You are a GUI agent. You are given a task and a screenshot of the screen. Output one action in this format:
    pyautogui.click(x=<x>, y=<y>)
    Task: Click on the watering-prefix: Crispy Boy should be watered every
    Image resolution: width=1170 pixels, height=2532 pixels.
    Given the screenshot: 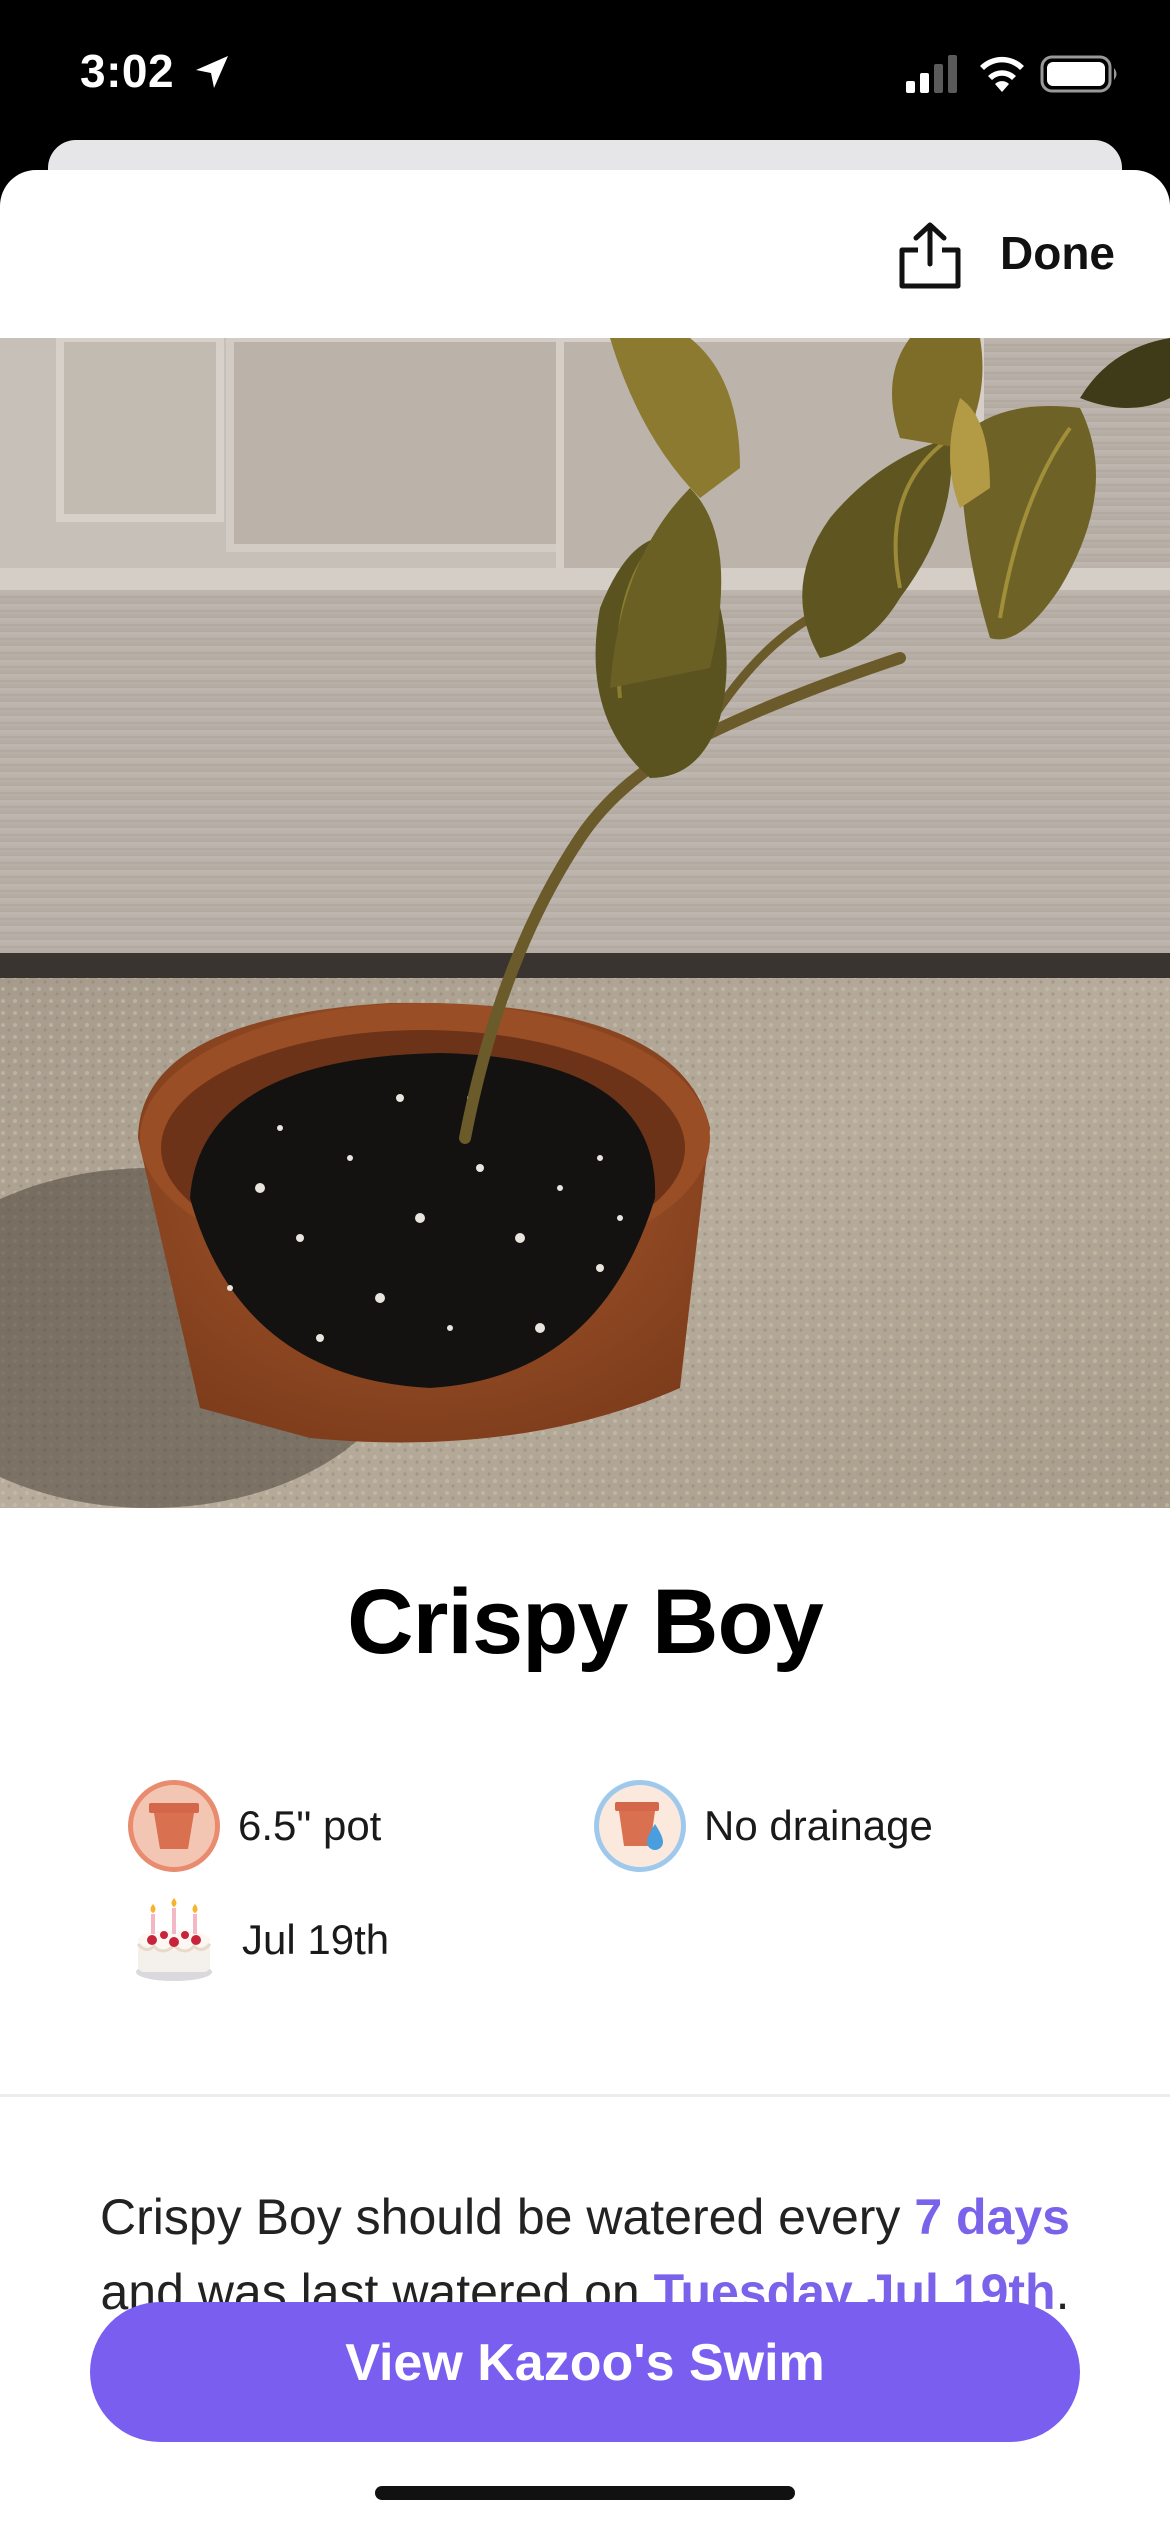 What is the action you would take?
    pyautogui.click(x=507, y=2217)
    